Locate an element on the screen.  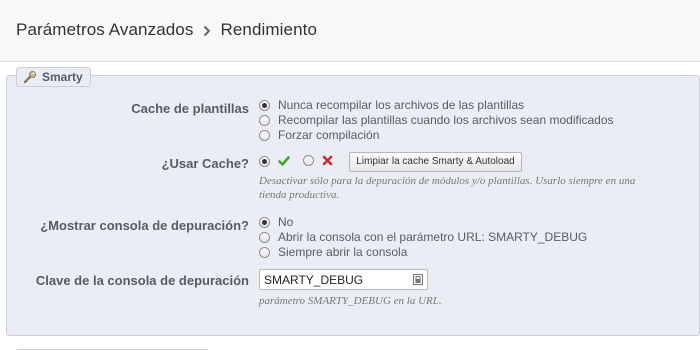
panel-legend: Smarty is located at coordinates (53, 77).